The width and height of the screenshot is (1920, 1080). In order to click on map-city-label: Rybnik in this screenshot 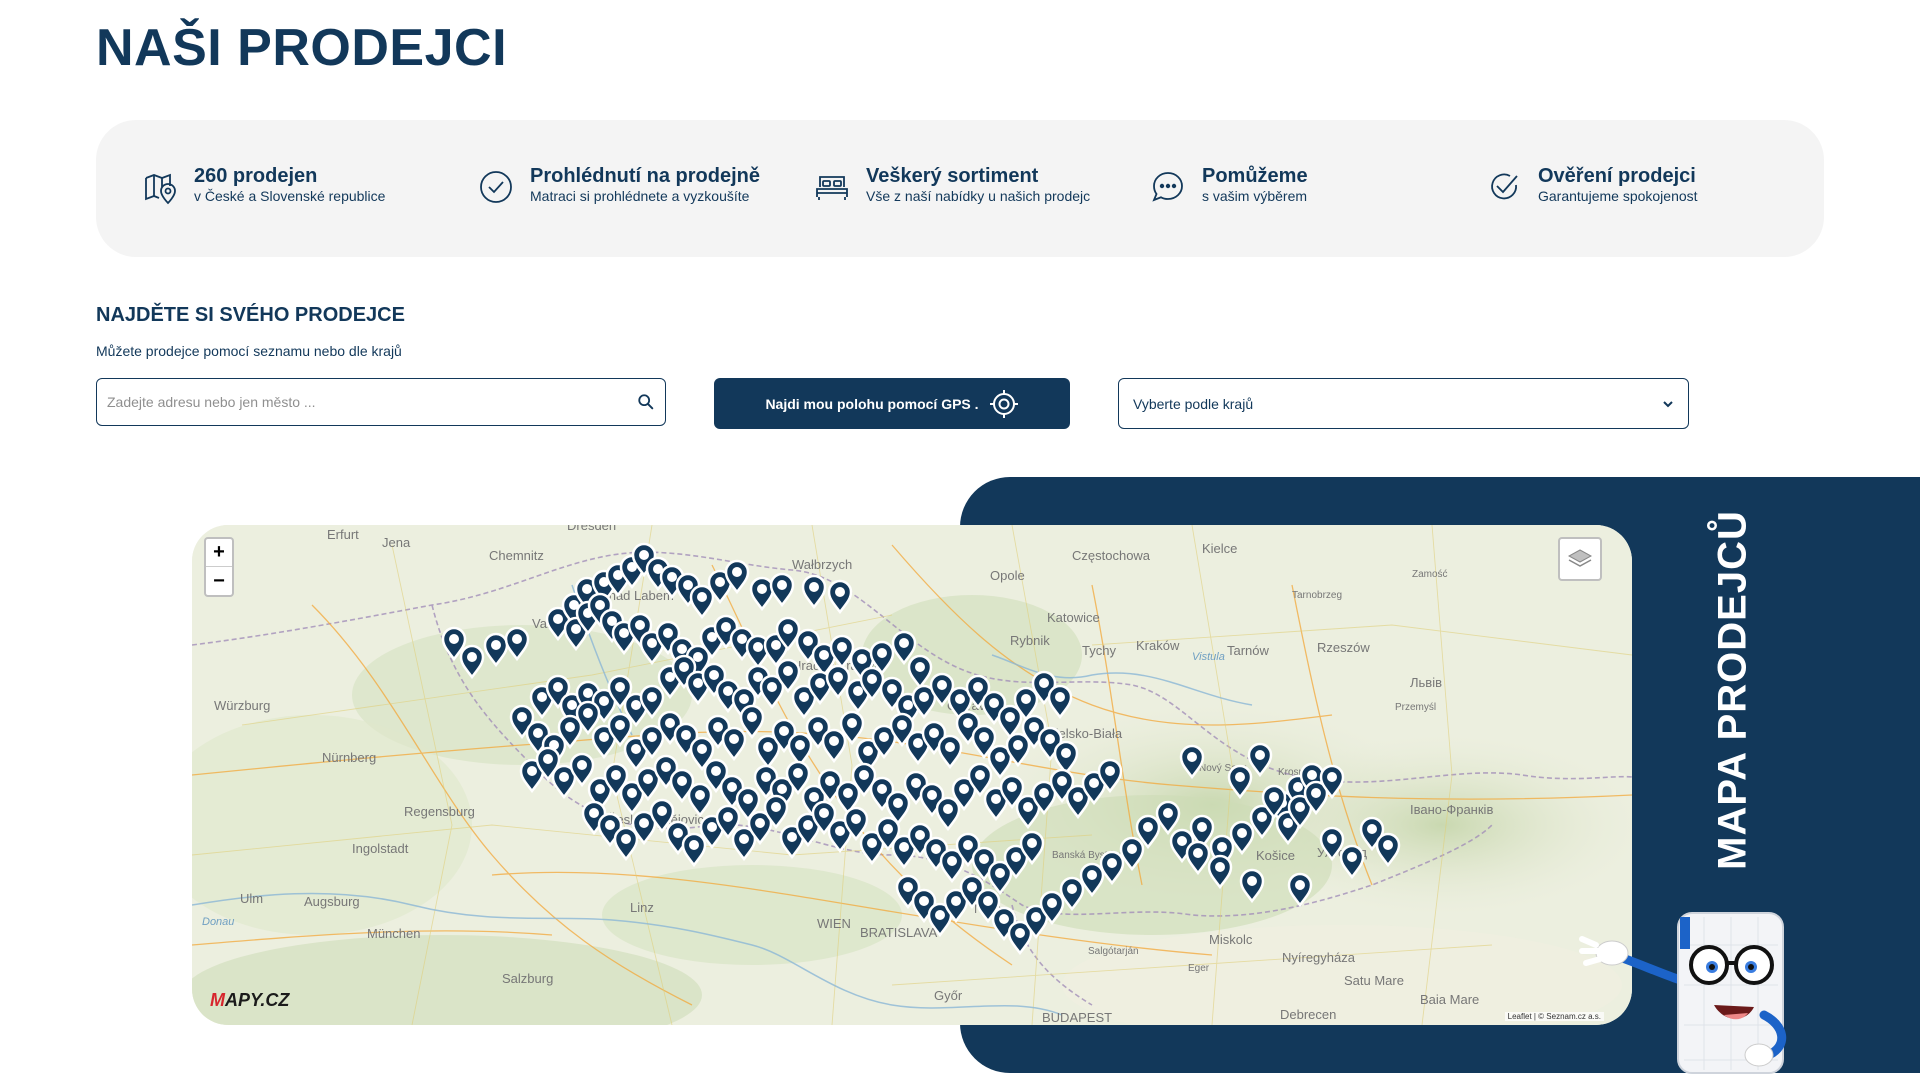, I will do `click(1030, 640)`.